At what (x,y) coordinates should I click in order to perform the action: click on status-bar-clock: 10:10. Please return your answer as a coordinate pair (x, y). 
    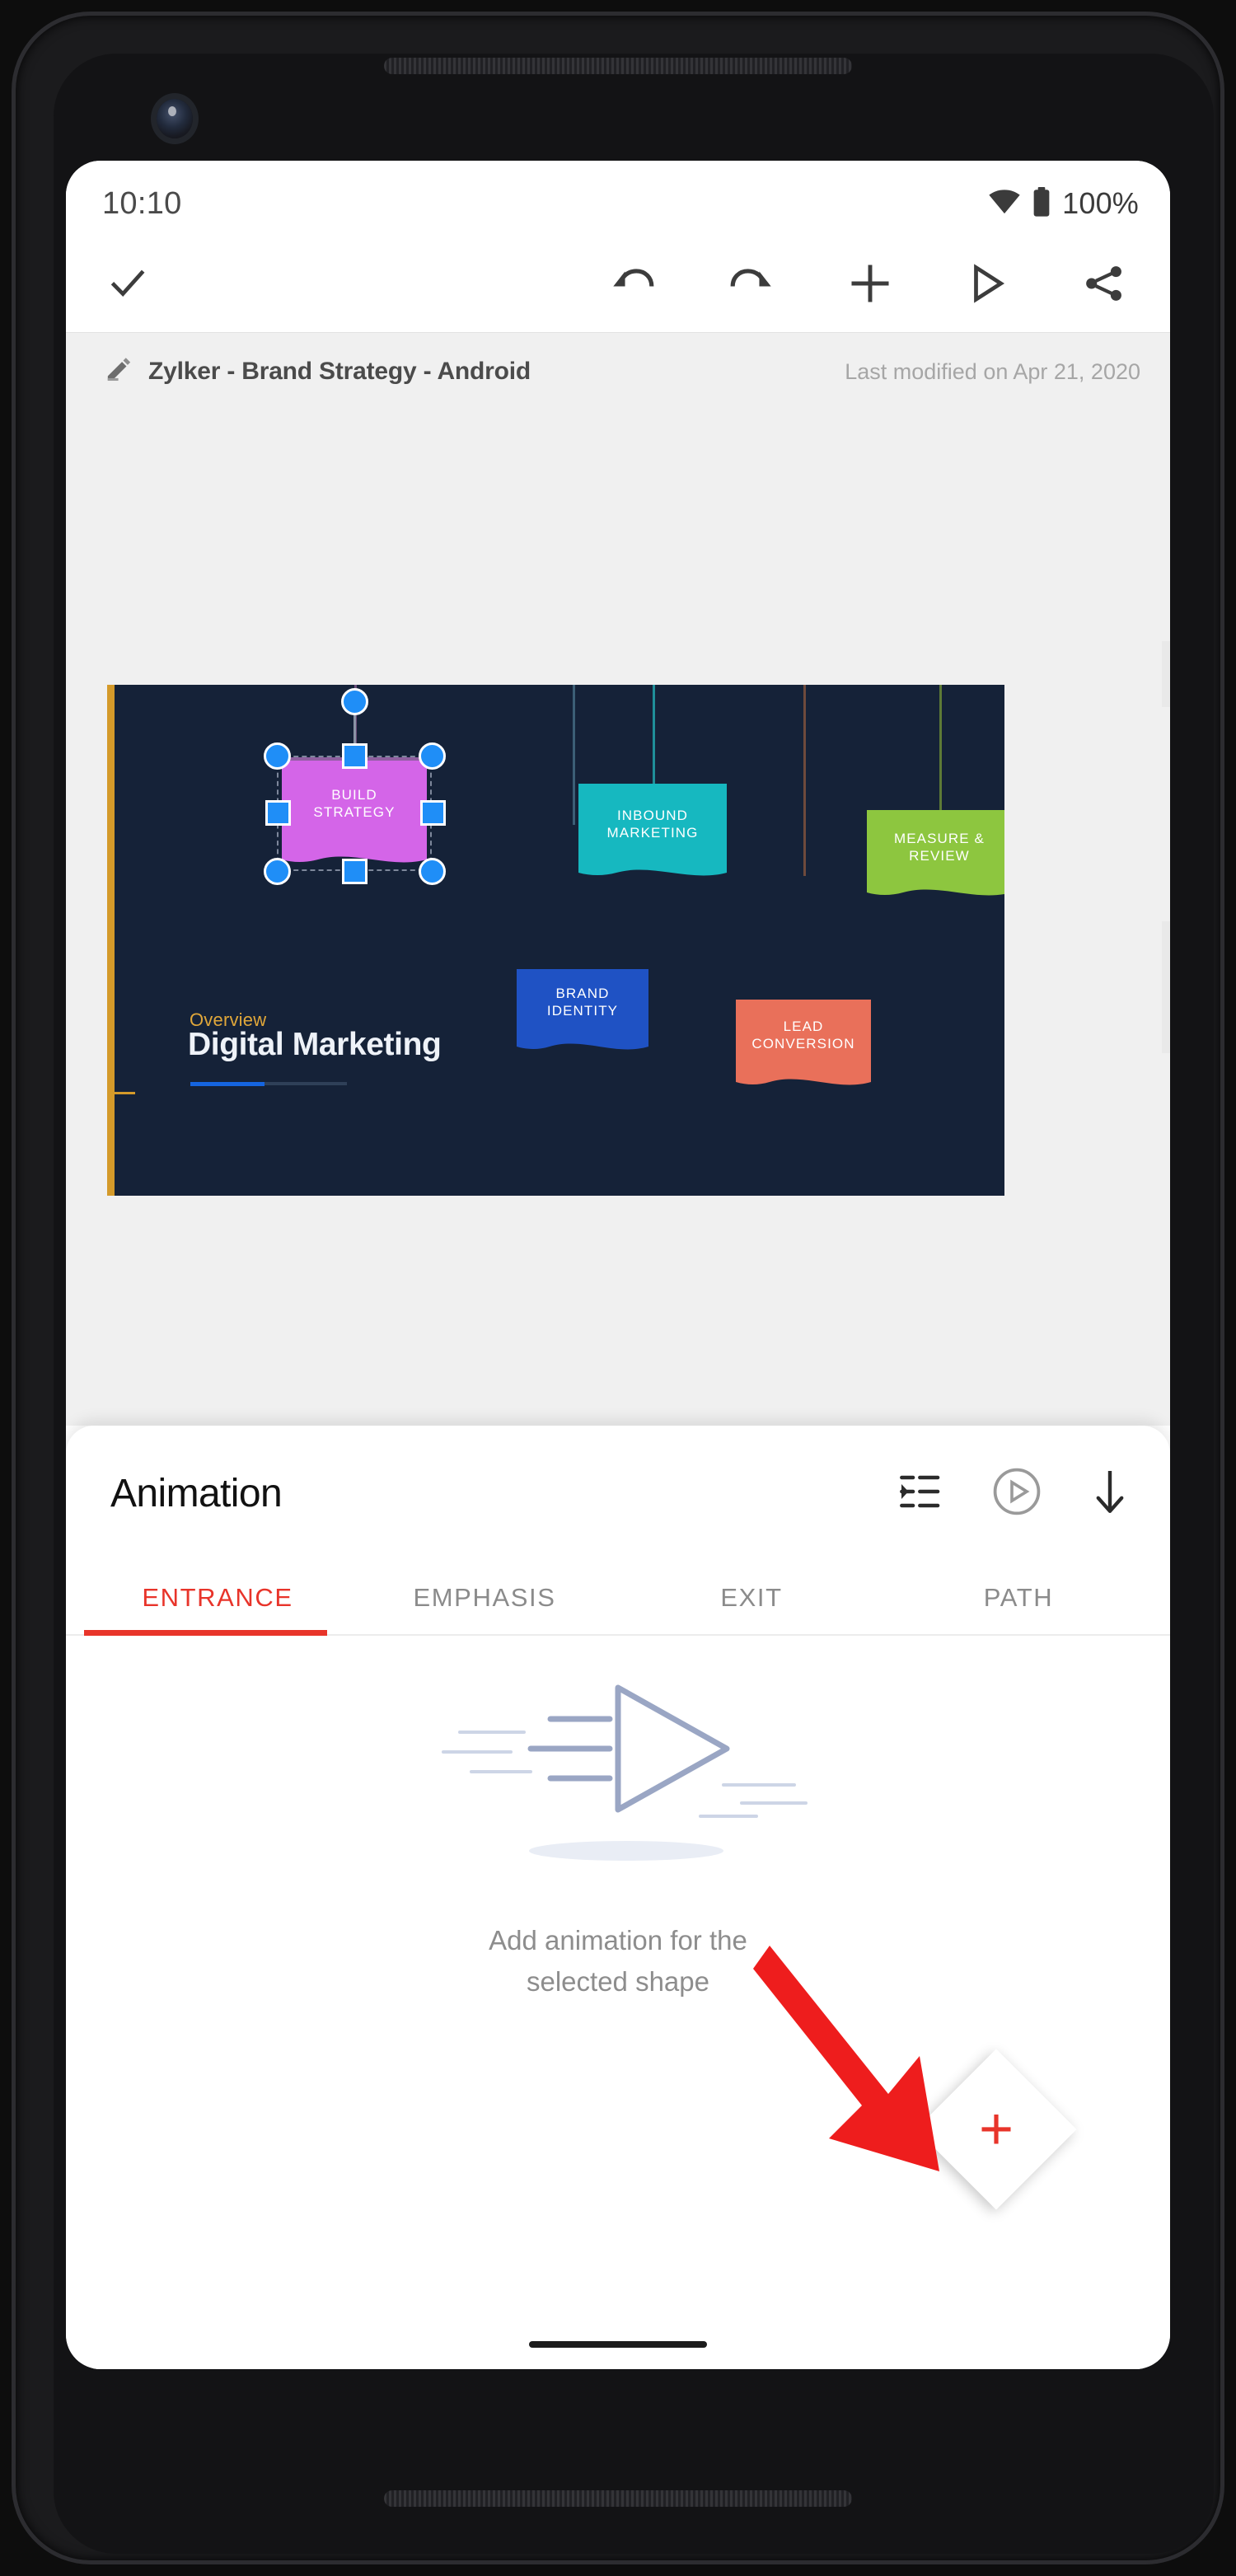
    Looking at the image, I should click on (142, 203).